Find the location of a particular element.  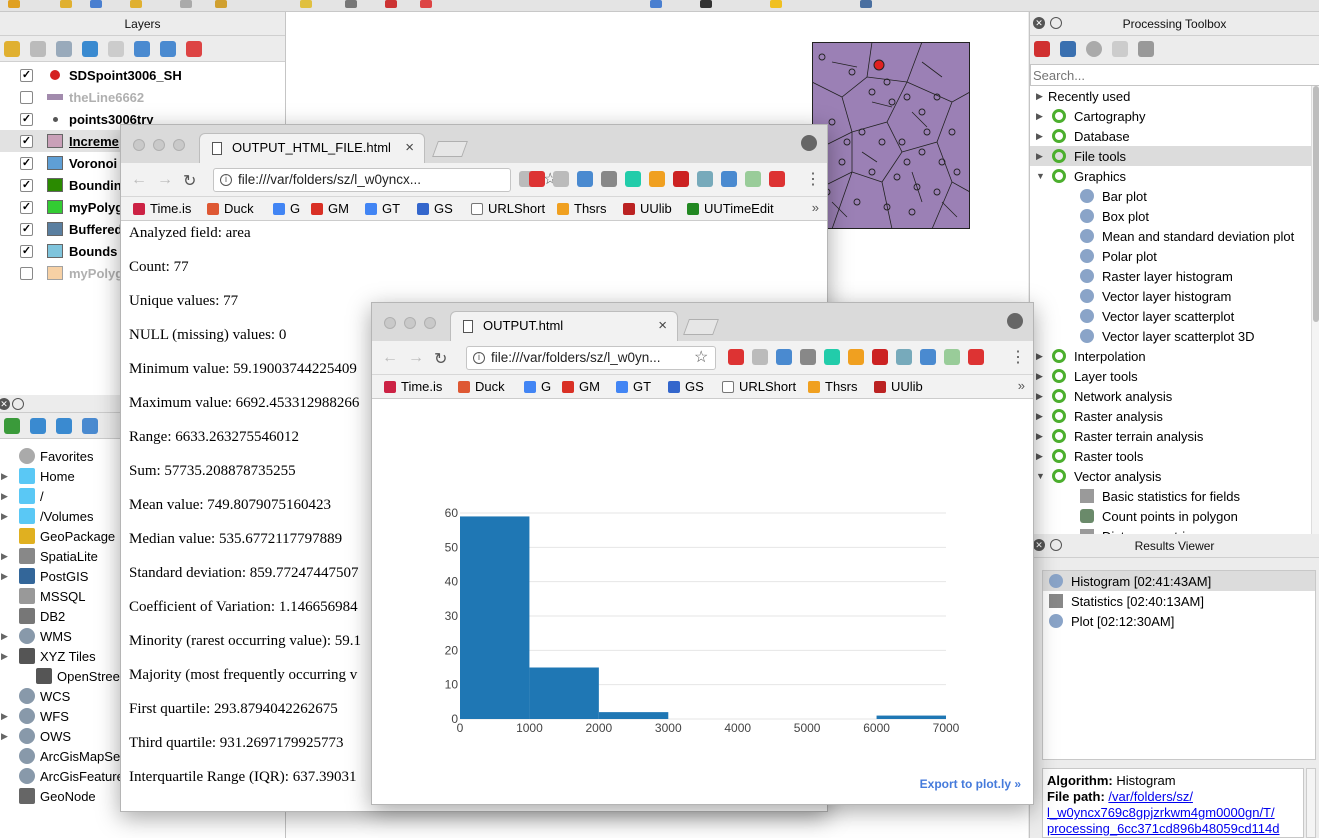

add-selected-icon is located at coordinates (12, 425).